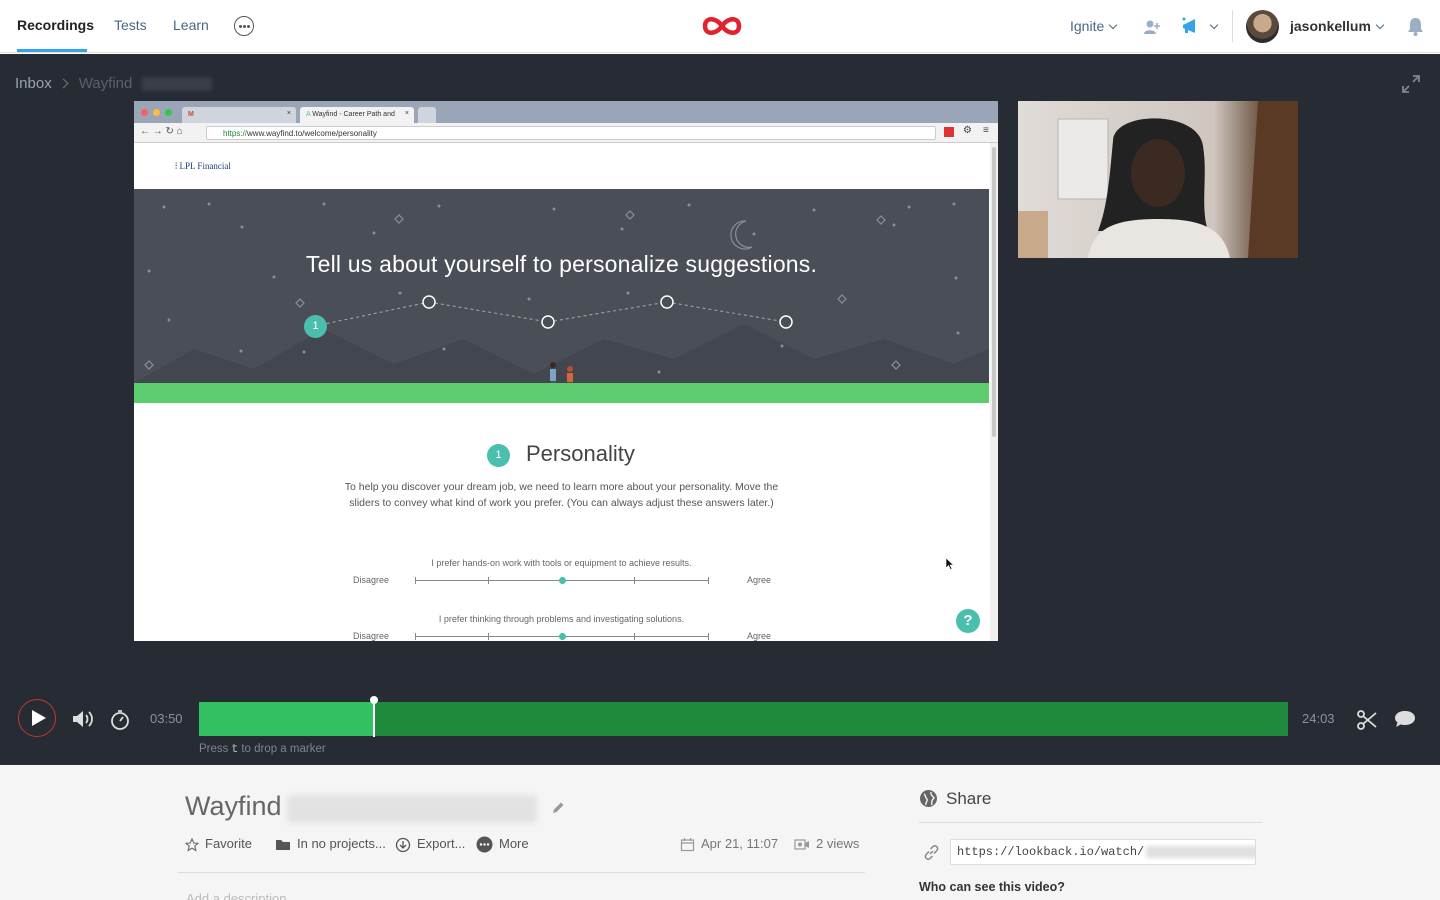  I want to click on more-dots-icon, so click(484, 844).